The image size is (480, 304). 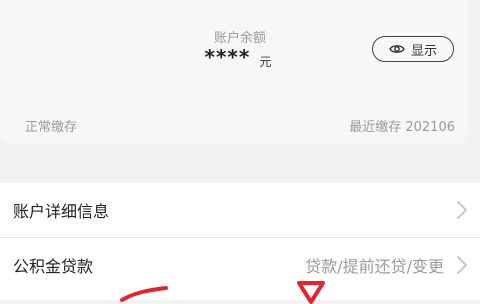 What do you see at coordinates (227, 57) in the screenshot?
I see `balance-value: ****` at bounding box center [227, 57].